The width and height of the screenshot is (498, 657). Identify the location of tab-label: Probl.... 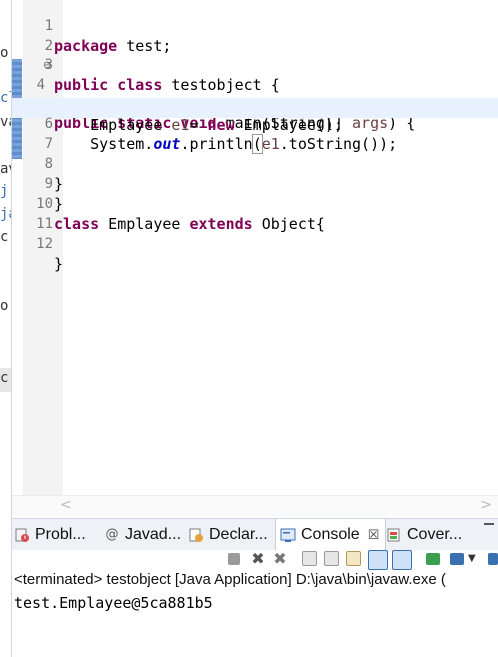
(60, 534).